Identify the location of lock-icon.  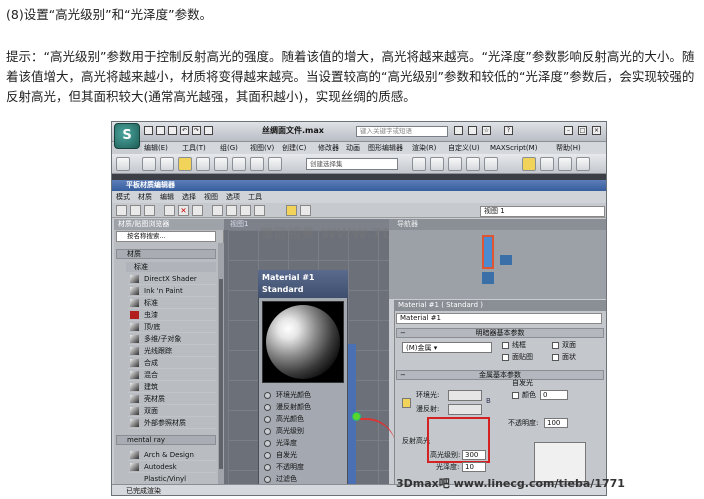
(406, 403).